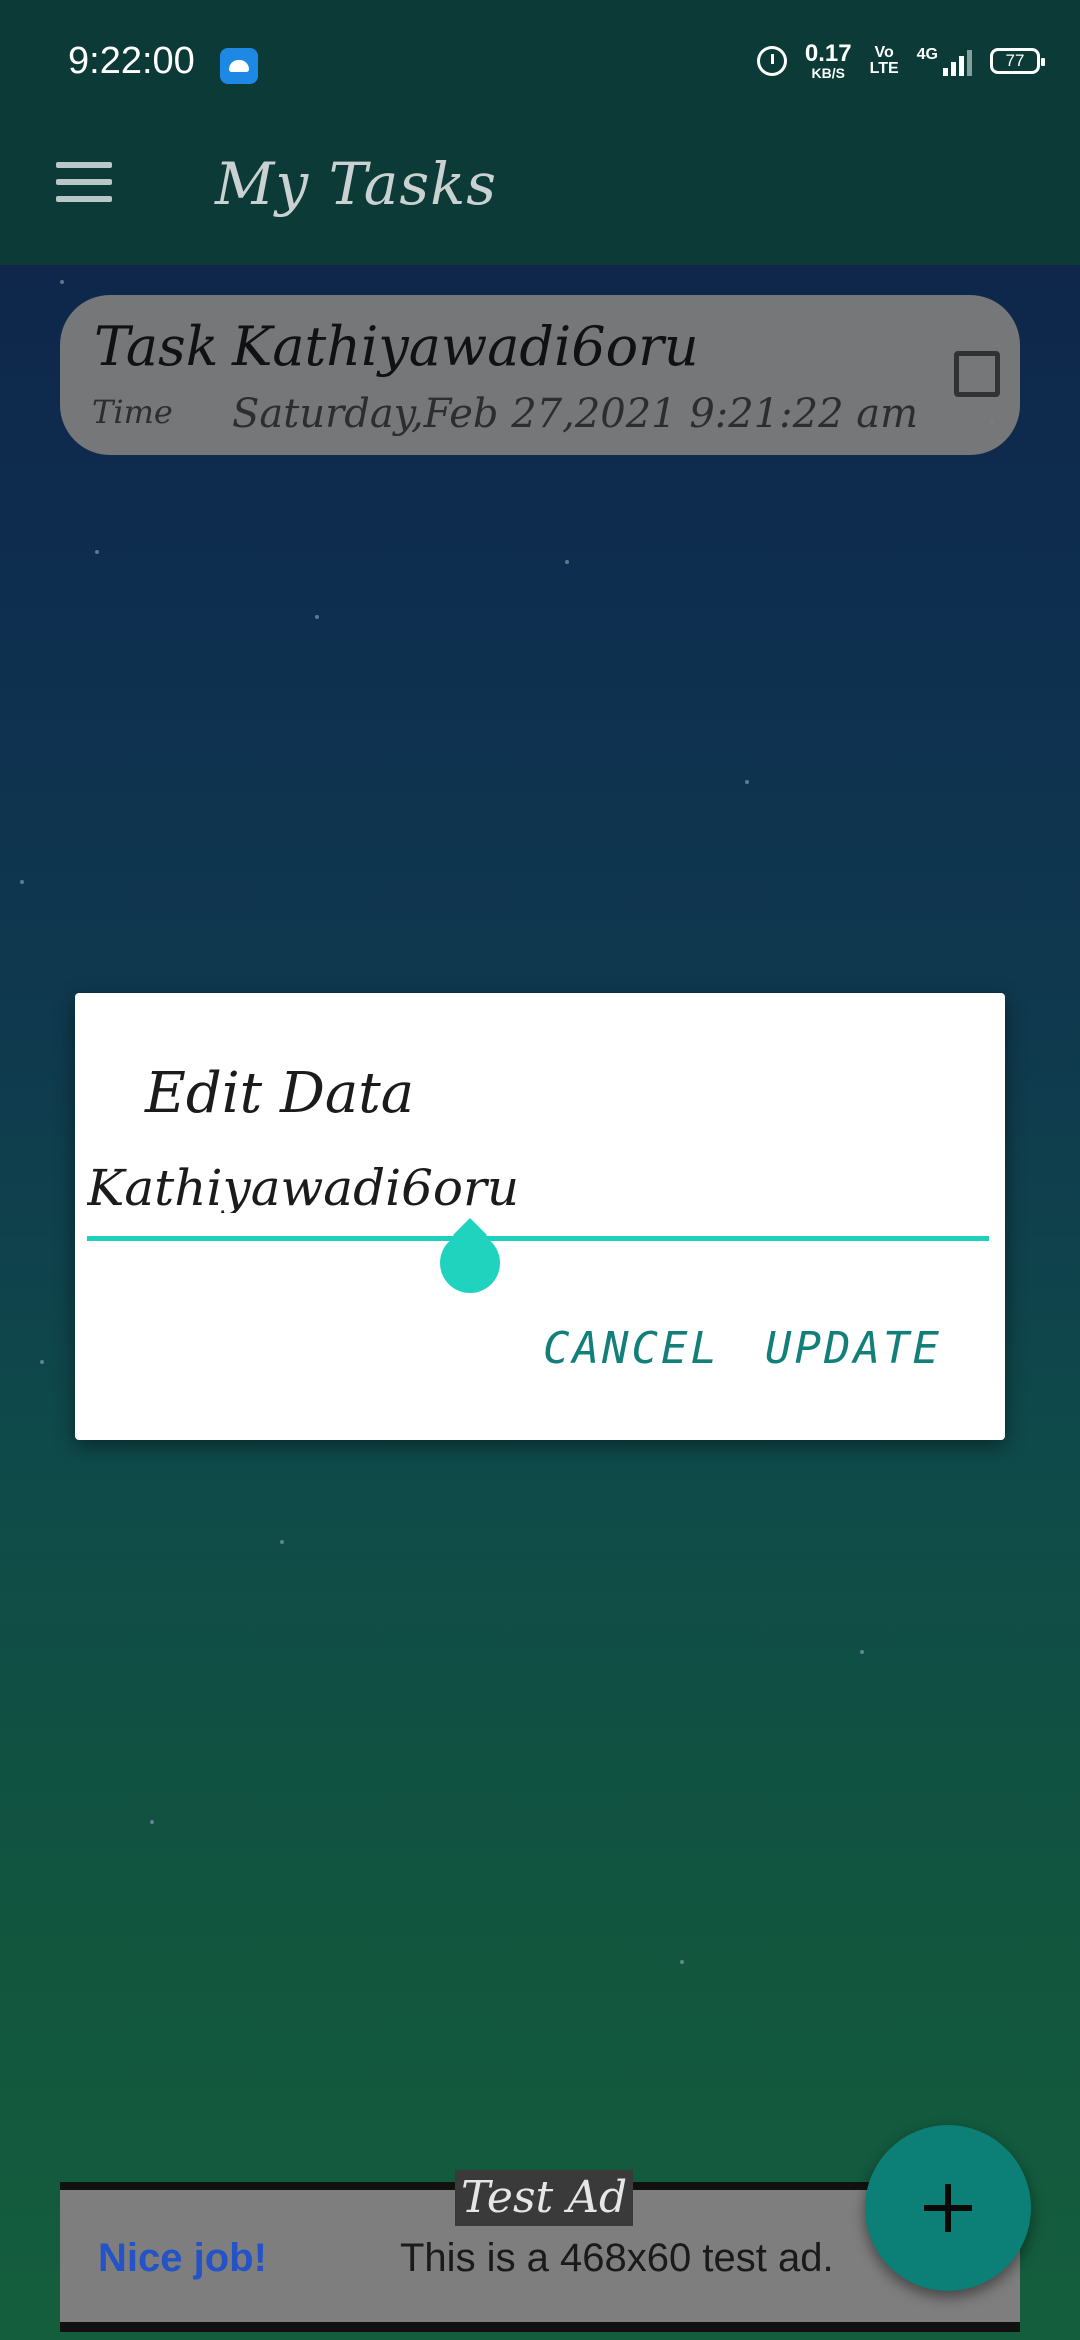 The height and width of the screenshot is (2340, 1080). I want to click on task-name: Kathiyawadi6oru, so click(465, 346).